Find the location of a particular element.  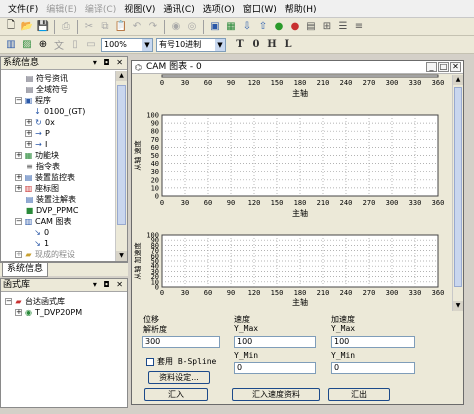

export-button: 汇出 is located at coordinates (359, 394).